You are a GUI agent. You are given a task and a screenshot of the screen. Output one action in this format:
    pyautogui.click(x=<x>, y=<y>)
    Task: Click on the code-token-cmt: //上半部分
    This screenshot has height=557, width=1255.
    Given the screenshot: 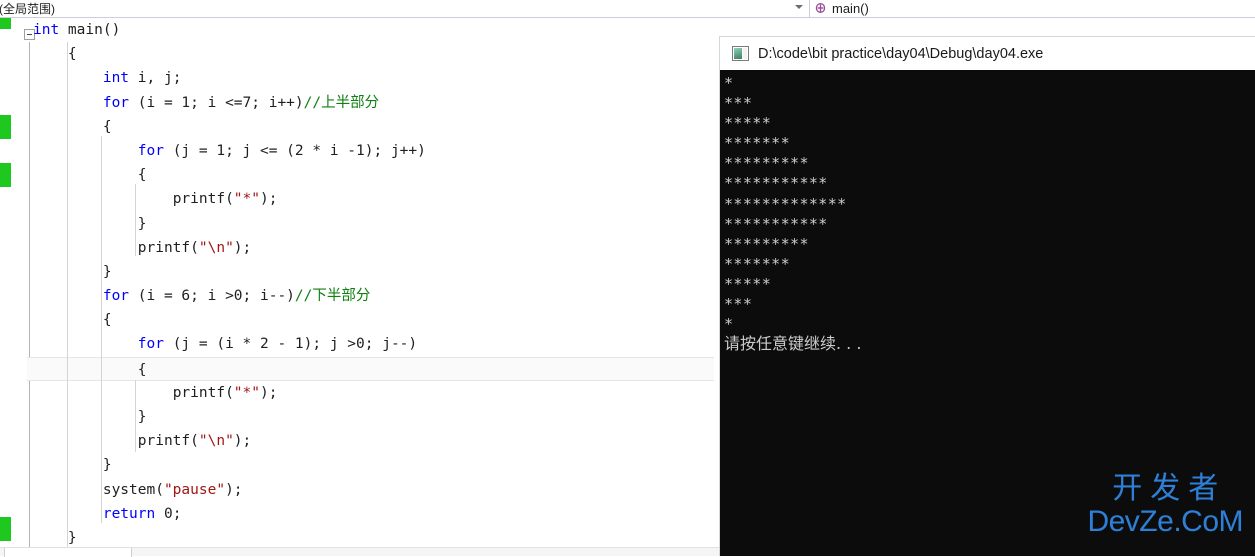 What is the action you would take?
    pyautogui.click(x=341, y=102)
    